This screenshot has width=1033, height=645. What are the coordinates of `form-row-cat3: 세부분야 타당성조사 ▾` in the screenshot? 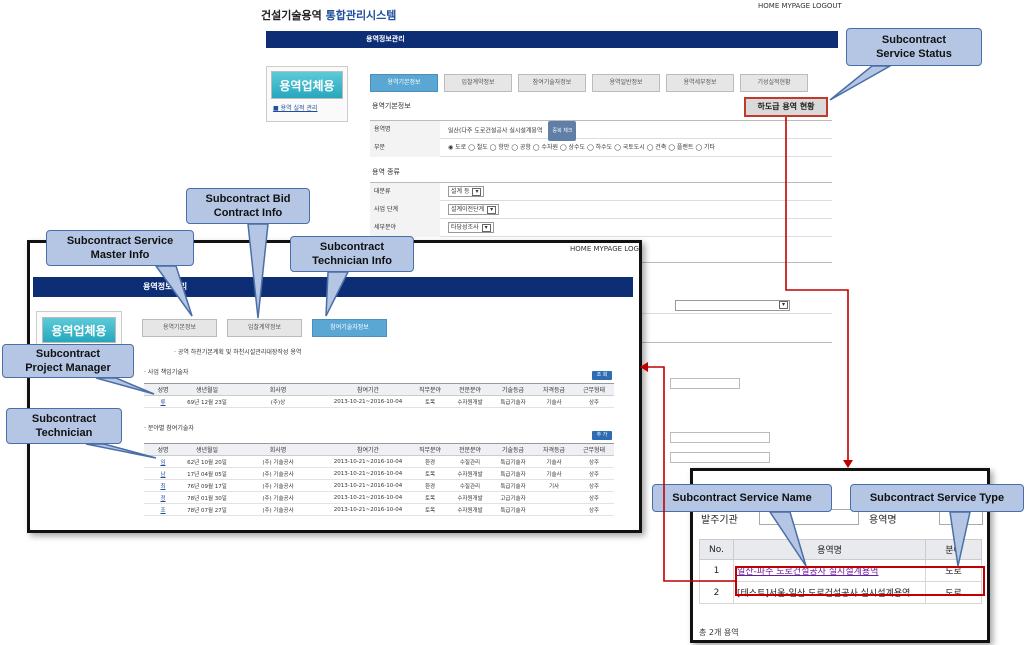 It's located at (601, 228).